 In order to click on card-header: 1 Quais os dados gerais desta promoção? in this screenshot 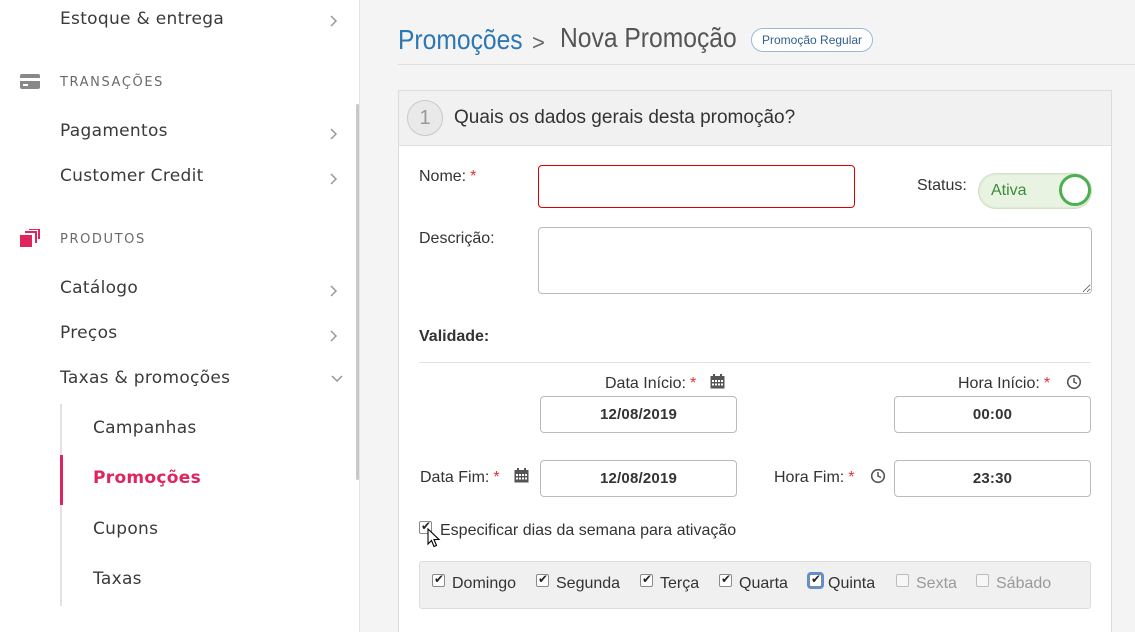, I will do `click(755, 118)`.